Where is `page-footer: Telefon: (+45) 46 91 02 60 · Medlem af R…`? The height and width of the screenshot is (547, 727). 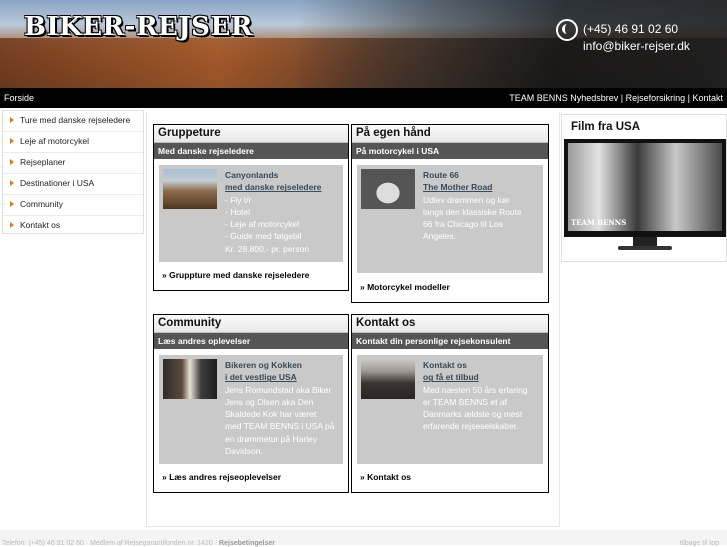
page-footer: Telefon: (+45) 46 91 02 60 · Medlem af R… is located at coordinates (363, 538).